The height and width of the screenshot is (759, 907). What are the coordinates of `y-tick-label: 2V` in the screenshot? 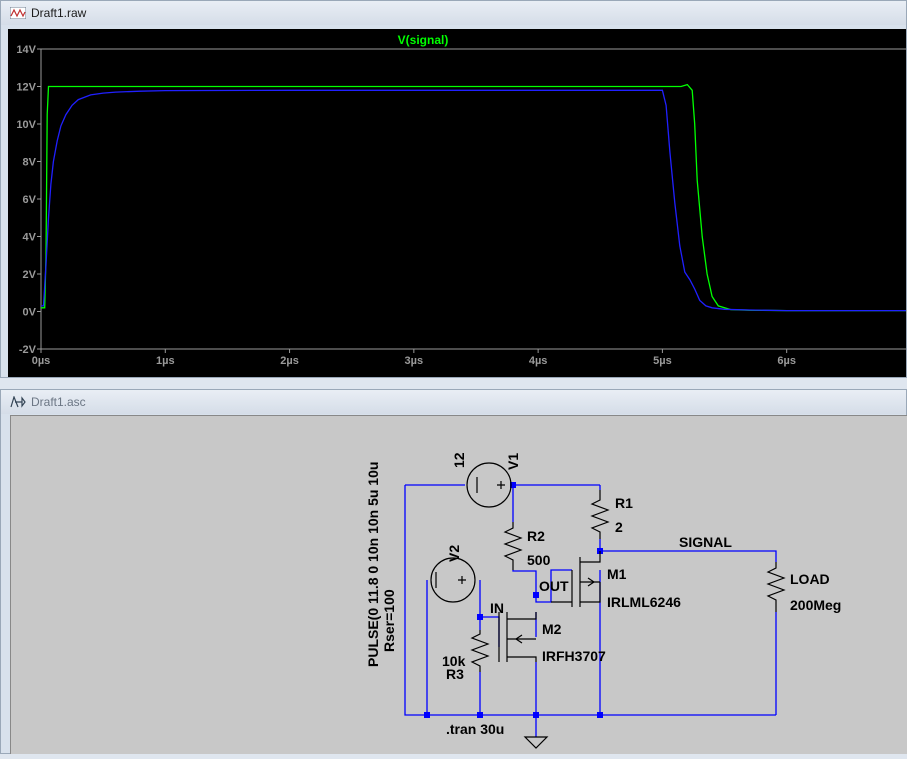 It's located at (30, 275).